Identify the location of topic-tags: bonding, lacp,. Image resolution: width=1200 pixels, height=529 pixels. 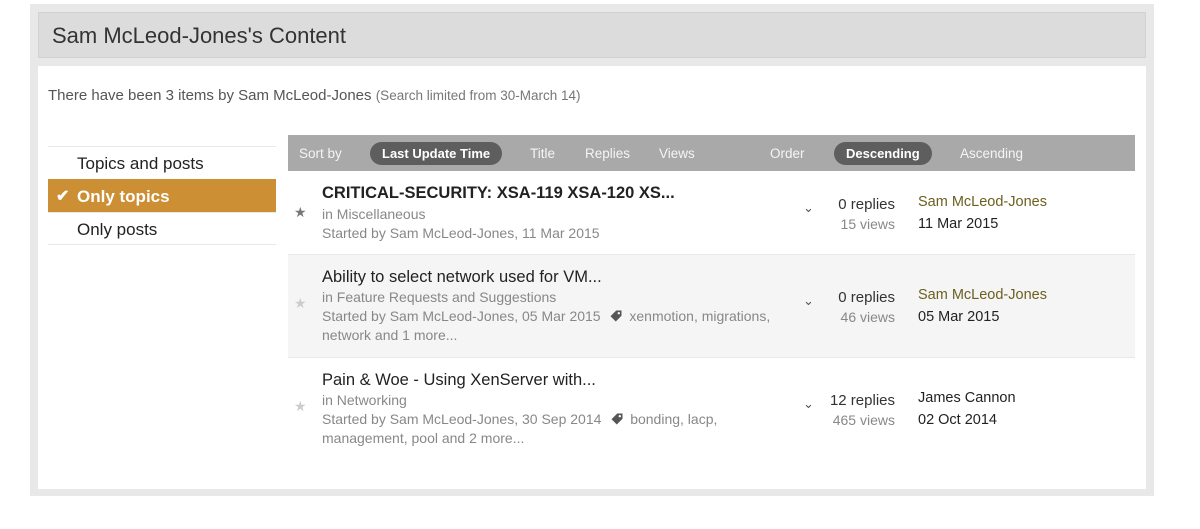
(673, 419).